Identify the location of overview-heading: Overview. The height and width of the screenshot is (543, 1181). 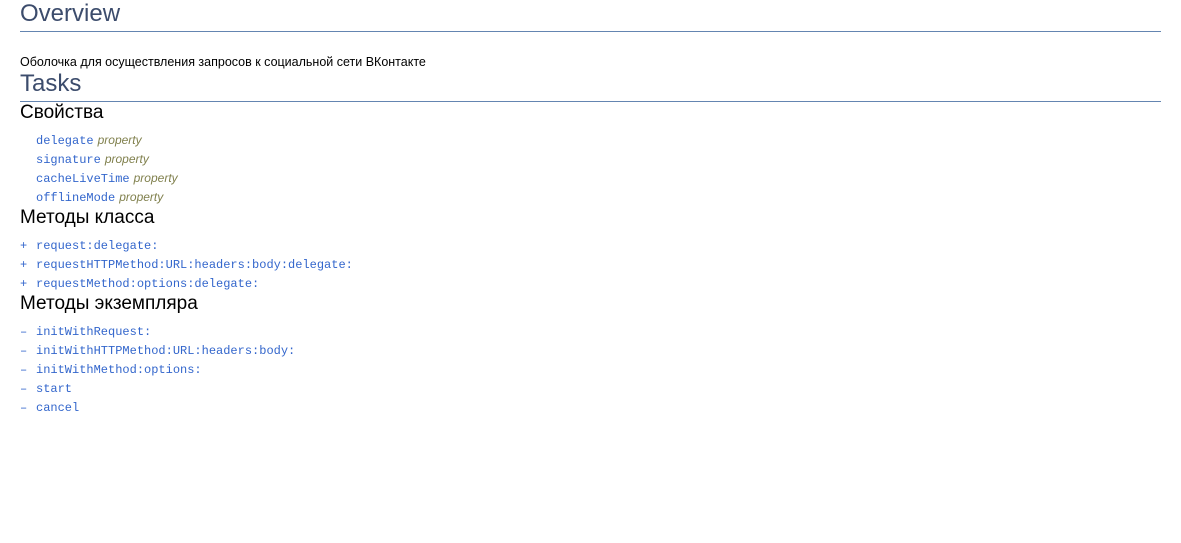
(590, 16).